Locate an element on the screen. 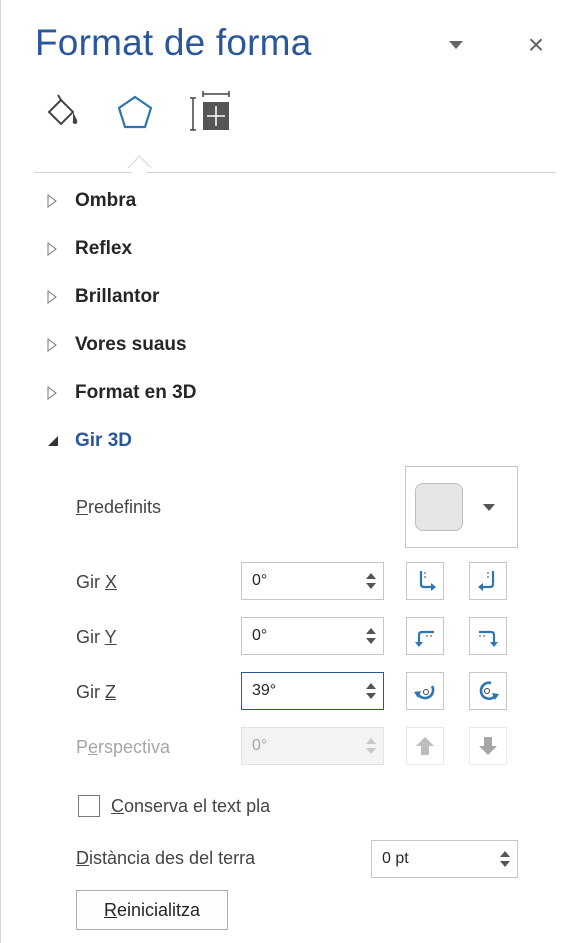  fill-bucket-icon is located at coordinates (62, 110).